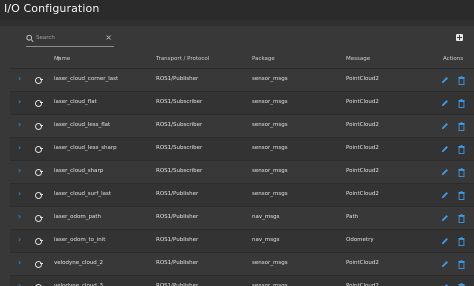 This screenshot has width=474, height=286. I want to click on row-name: velodyne_cloud_2, so click(79, 263).